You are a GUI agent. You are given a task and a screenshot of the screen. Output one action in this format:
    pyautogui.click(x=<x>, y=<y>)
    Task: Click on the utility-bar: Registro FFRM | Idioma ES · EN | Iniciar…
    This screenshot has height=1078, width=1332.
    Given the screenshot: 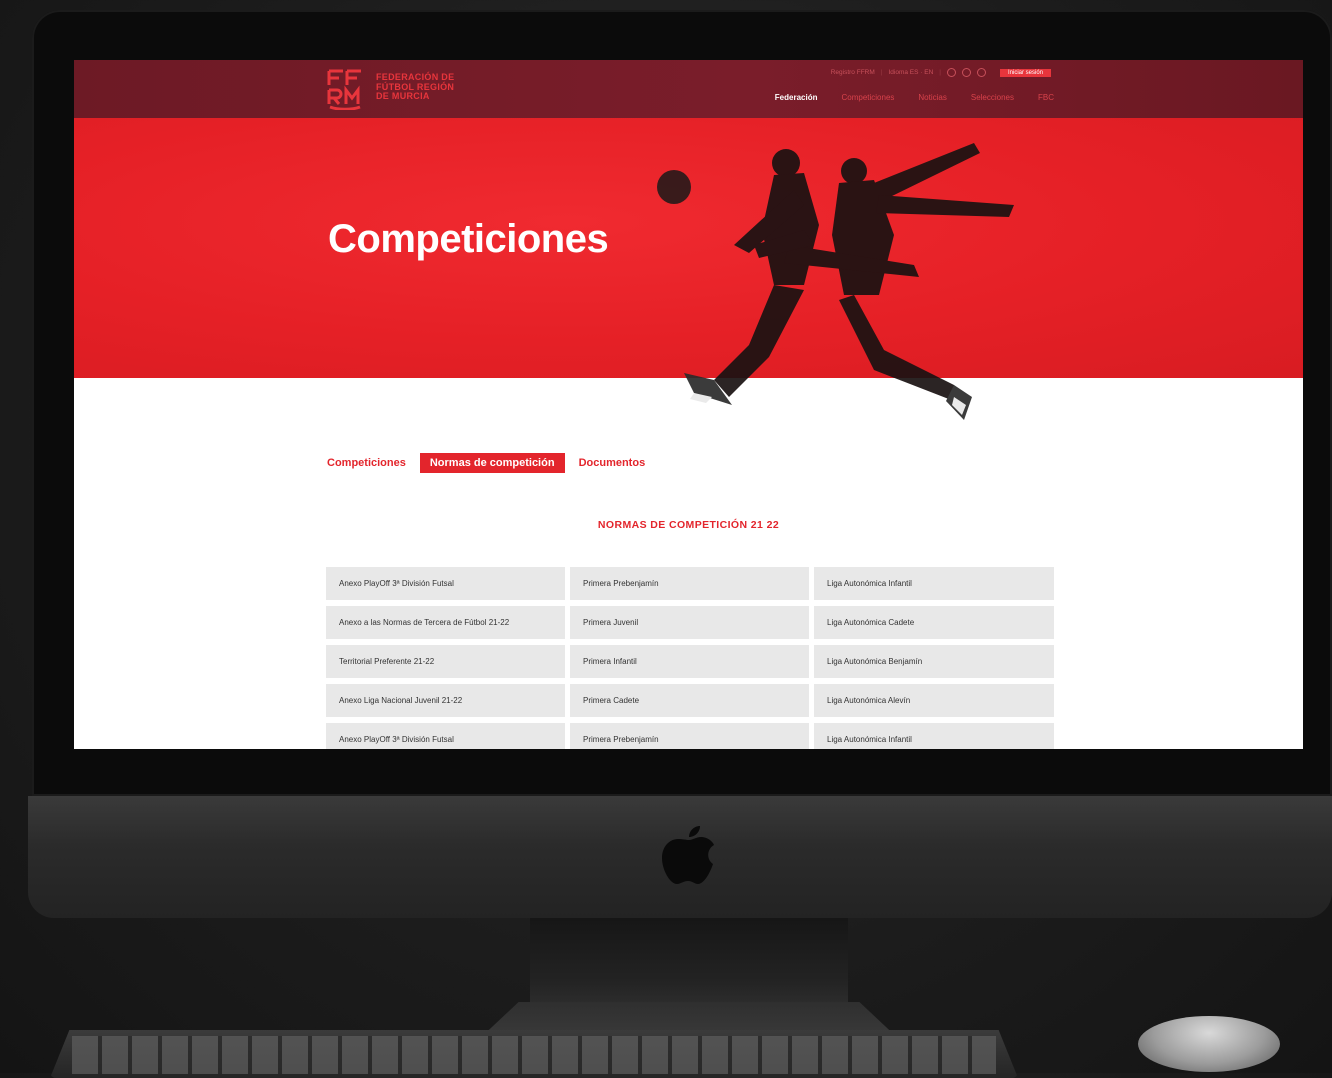 What is the action you would take?
    pyautogui.click(x=941, y=72)
    